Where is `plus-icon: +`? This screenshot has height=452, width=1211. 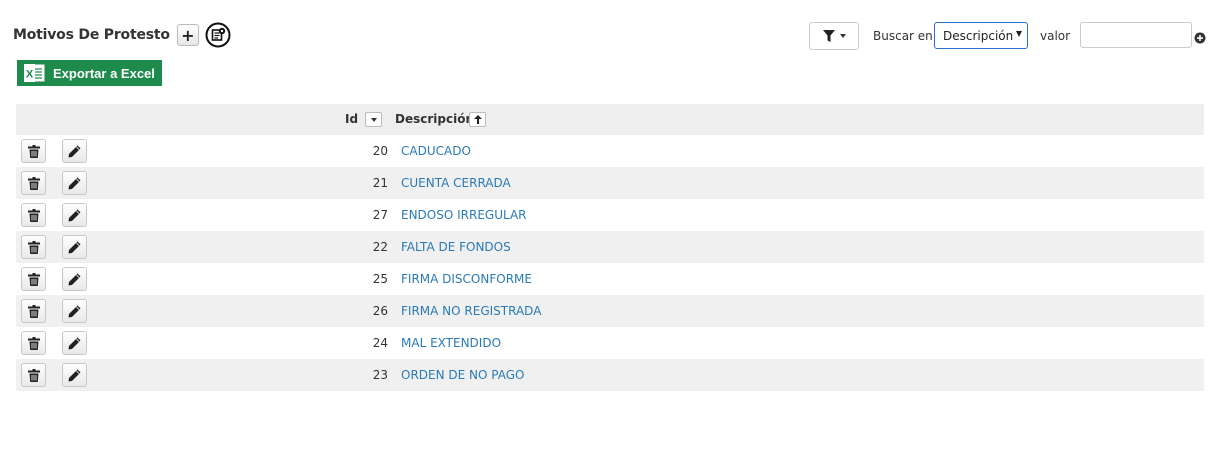
plus-icon: + is located at coordinates (188, 35).